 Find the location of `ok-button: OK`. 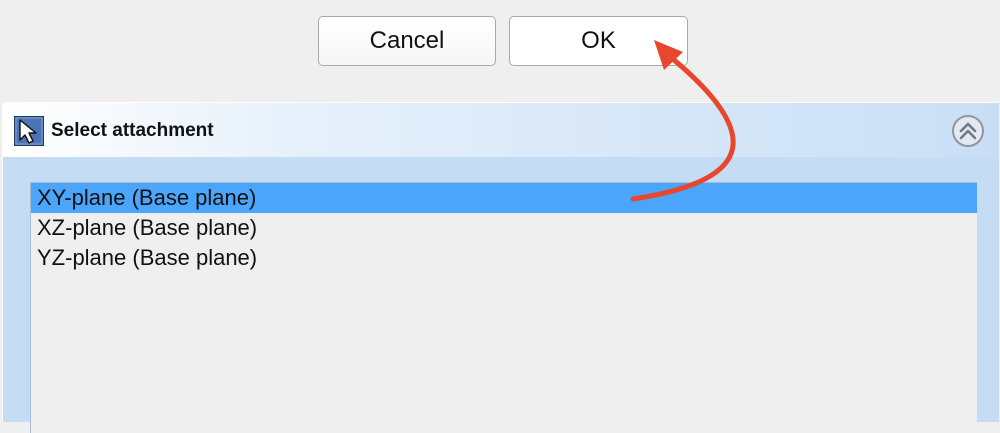

ok-button: OK is located at coordinates (598, 41).